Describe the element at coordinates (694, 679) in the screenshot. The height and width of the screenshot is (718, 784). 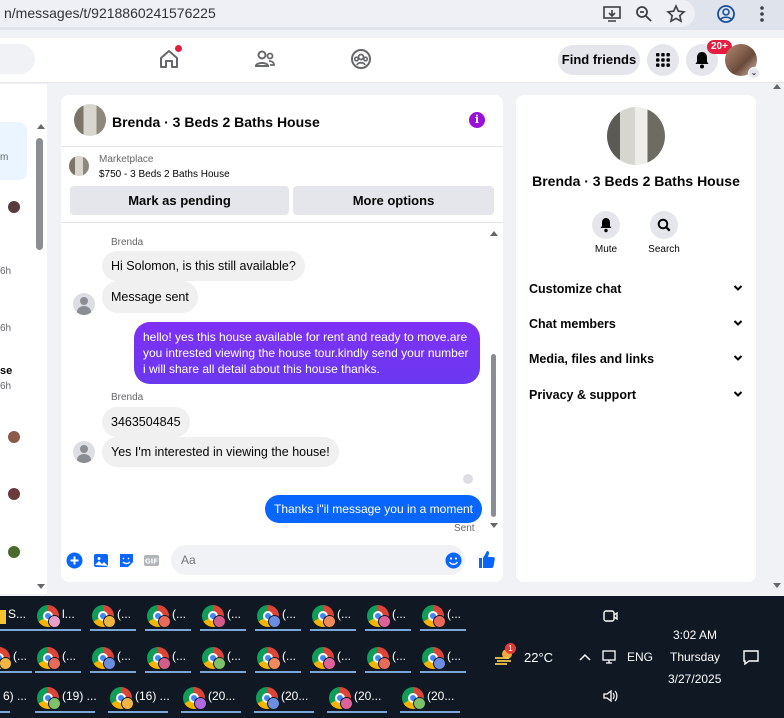
I see `clock-date: 3/27/2025` at that location.